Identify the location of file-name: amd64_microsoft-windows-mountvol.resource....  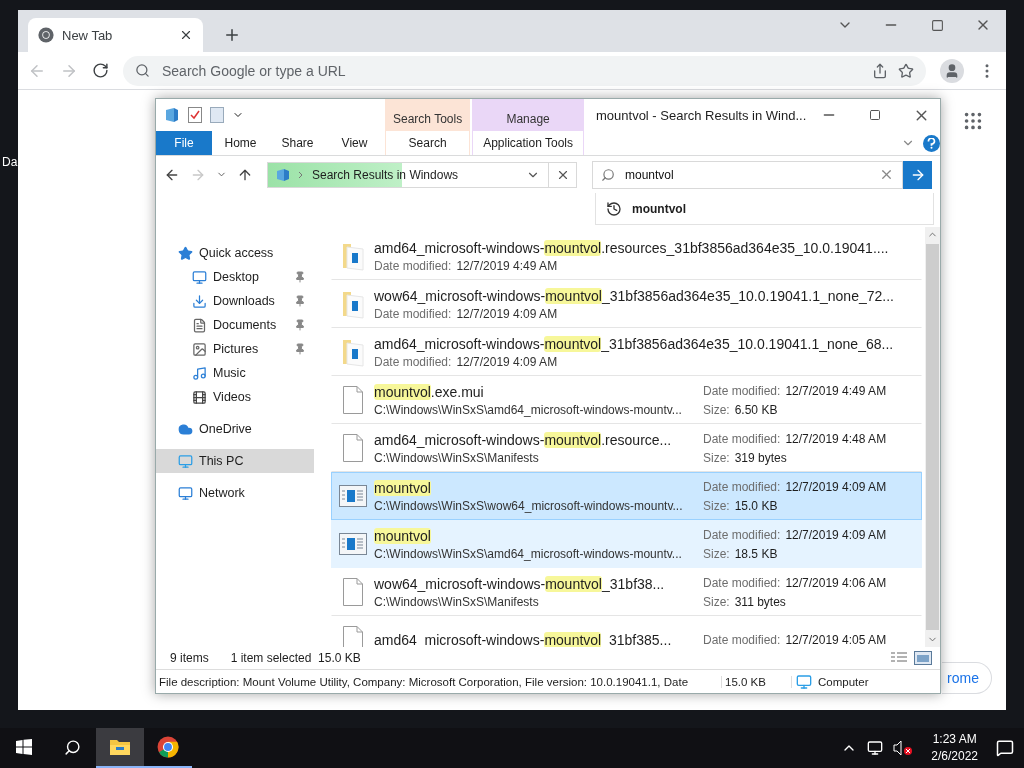
(523, 439).